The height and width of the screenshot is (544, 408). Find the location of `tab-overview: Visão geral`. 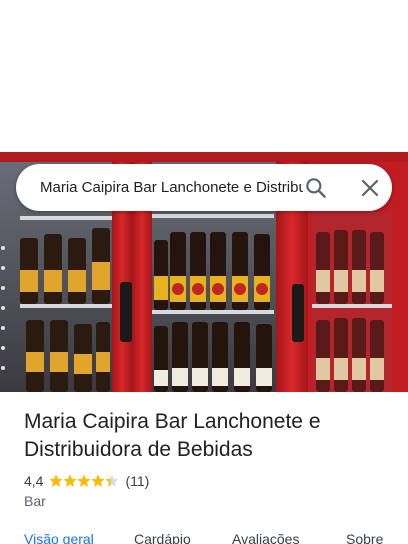

tab-overview: Visão geral is located at coordinates (59, 537).